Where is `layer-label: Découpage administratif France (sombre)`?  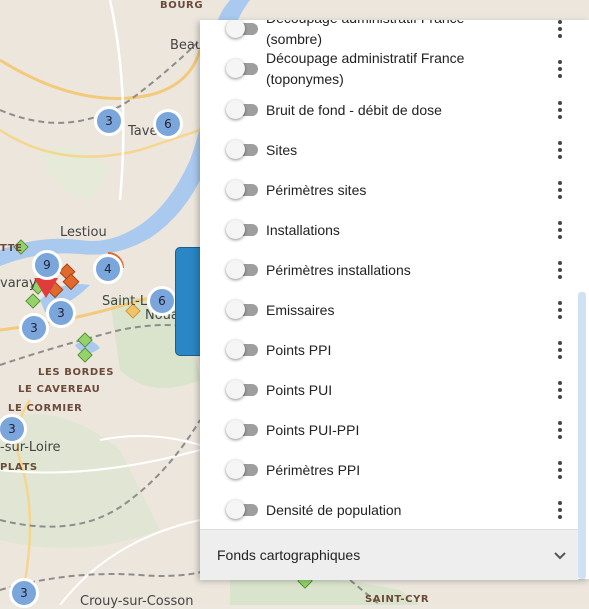
layer-label: Découpage administratif France (sombre) is located at coordinates (365, 33).